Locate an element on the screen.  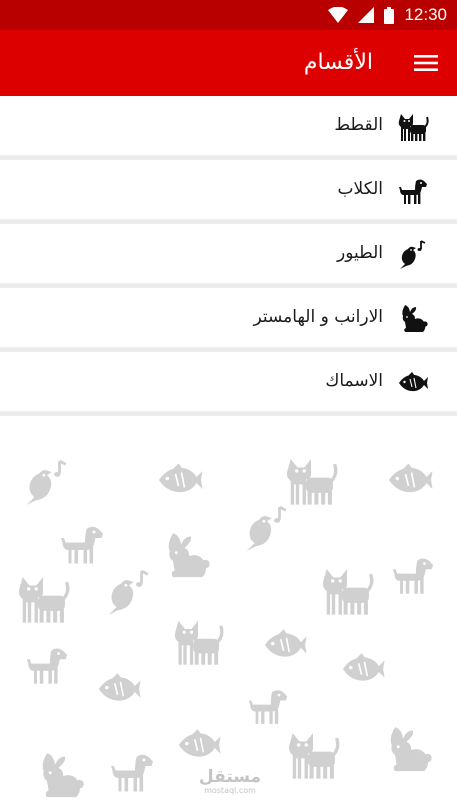
category-label: الكلاب is located at coordinates (360, 189).